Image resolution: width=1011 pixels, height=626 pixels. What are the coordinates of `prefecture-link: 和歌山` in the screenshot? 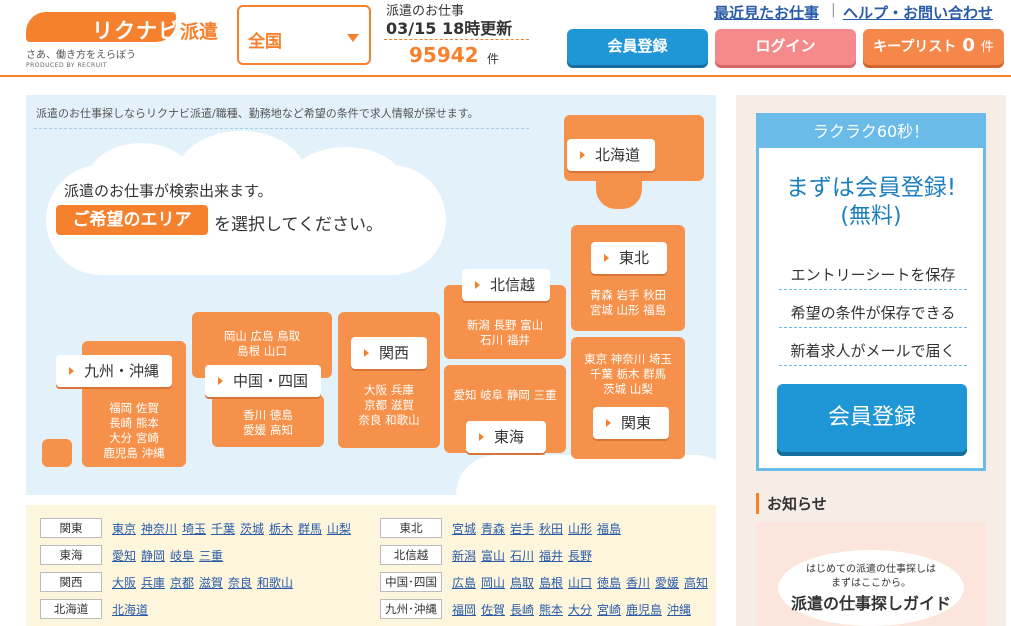 It's located at (275, 582).